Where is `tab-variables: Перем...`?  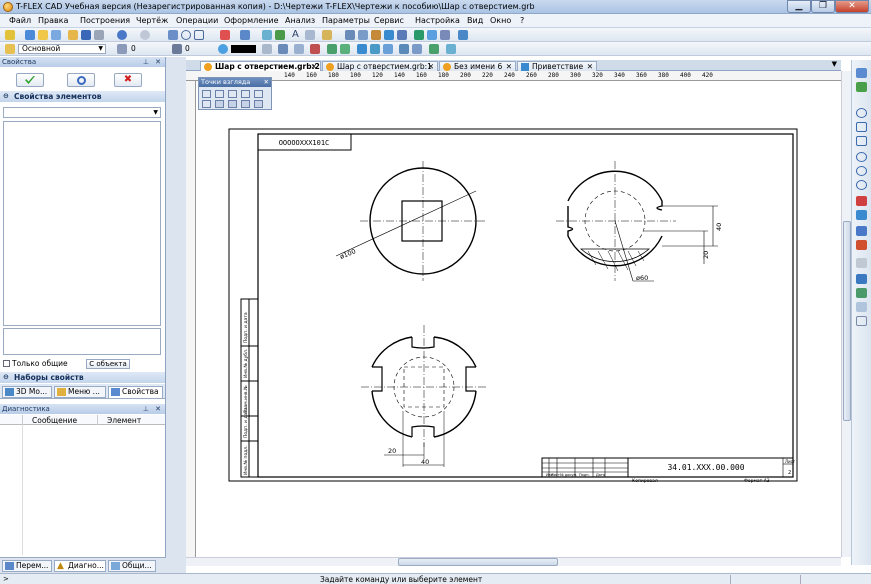 tab-variables: Перем... is located at coordinates (27, 566).